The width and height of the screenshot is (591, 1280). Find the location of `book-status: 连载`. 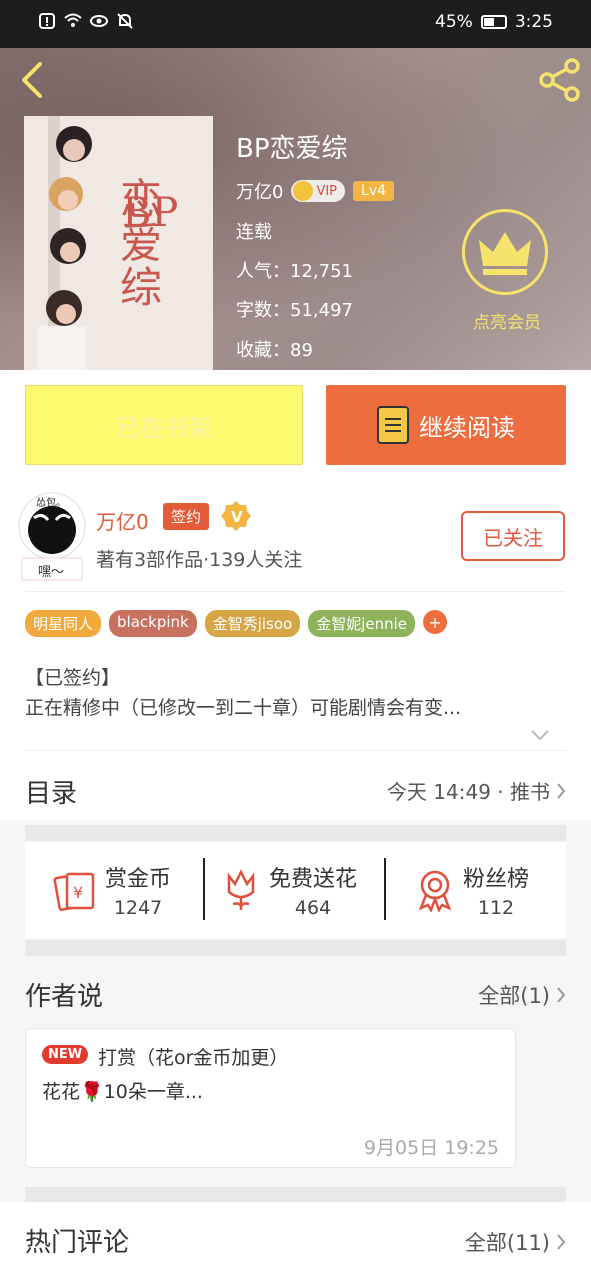

book-status: 连载 is located at coordinates (254, 232).